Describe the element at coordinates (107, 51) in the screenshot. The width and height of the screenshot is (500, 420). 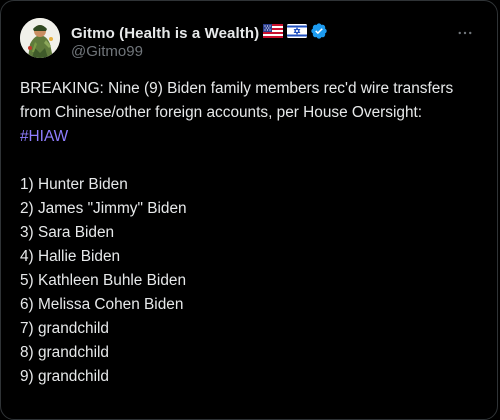
I see `author-handle: @Gitmo99` at that location.